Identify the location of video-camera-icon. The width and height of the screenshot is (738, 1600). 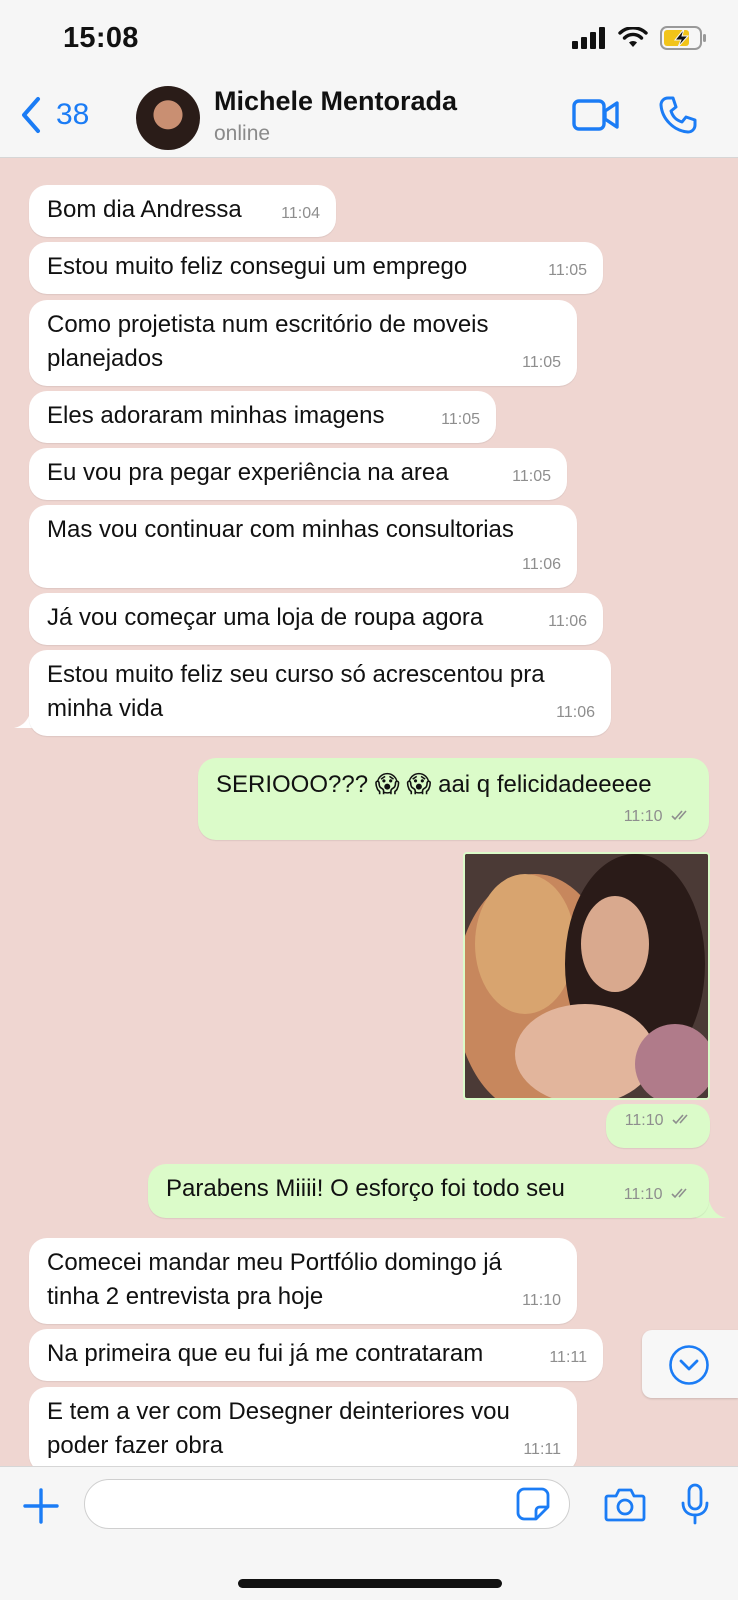
(595, 115).